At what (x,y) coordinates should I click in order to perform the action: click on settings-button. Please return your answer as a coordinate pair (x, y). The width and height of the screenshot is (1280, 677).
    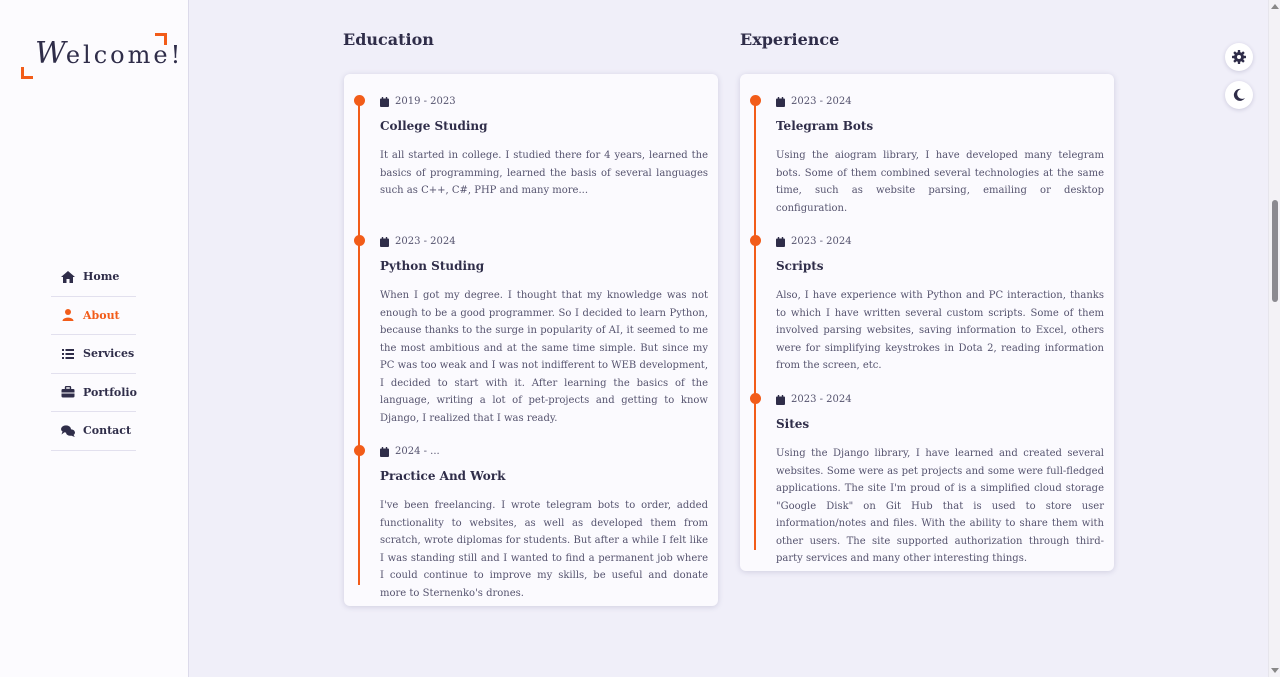
    Looking at the image, I should click on (1239, 57).